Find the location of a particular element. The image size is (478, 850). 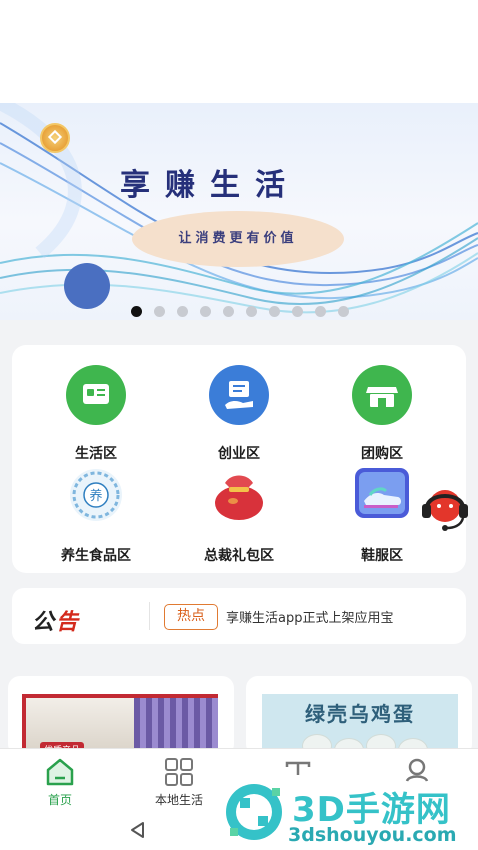

status-bar-area is located at coordinates (239, 51).